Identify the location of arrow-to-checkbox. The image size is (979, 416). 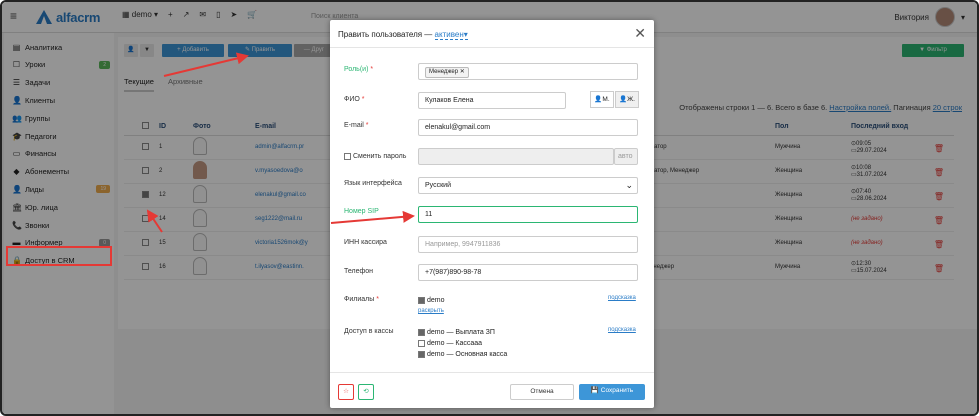
(154, 221).